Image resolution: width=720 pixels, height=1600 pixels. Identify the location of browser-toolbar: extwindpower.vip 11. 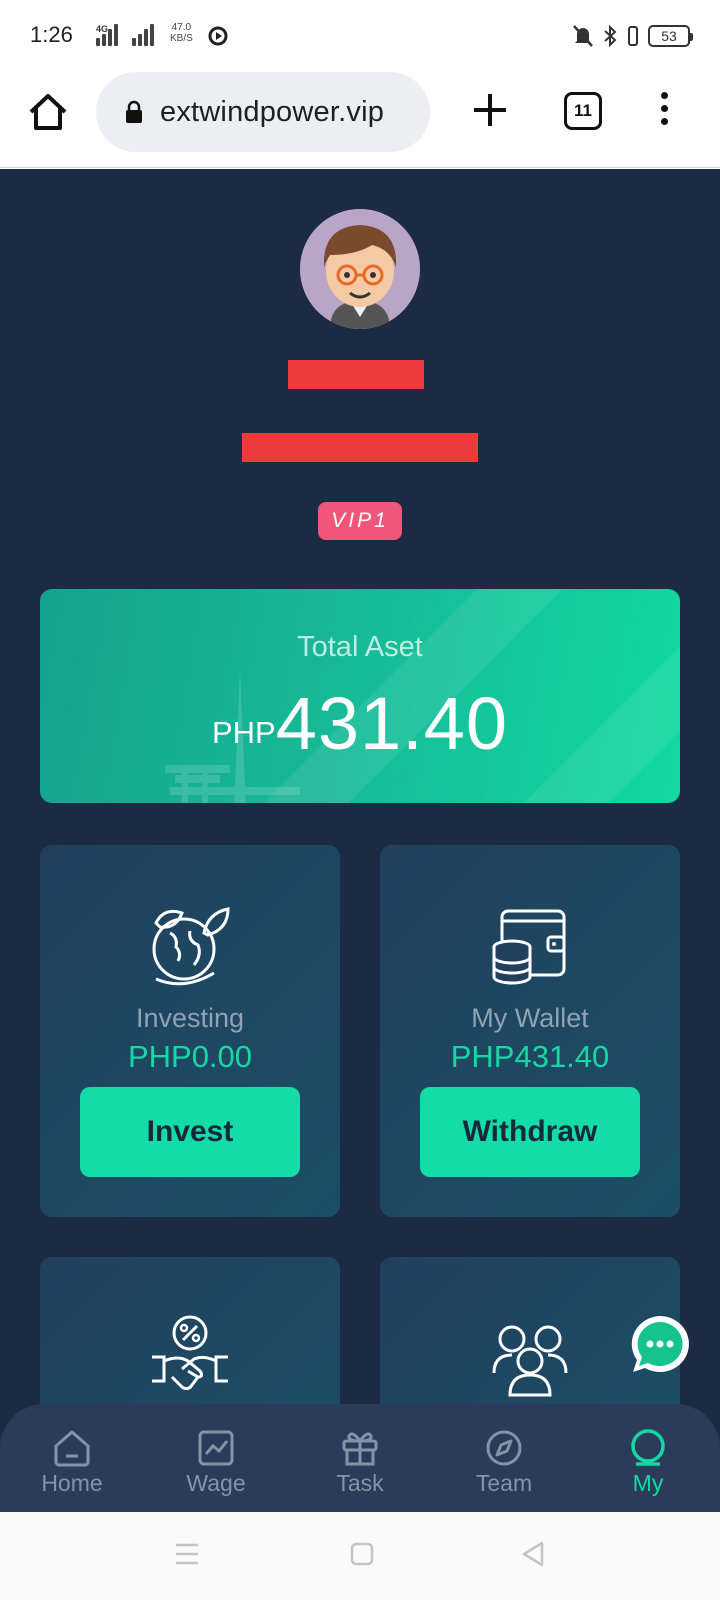
(360, 119).